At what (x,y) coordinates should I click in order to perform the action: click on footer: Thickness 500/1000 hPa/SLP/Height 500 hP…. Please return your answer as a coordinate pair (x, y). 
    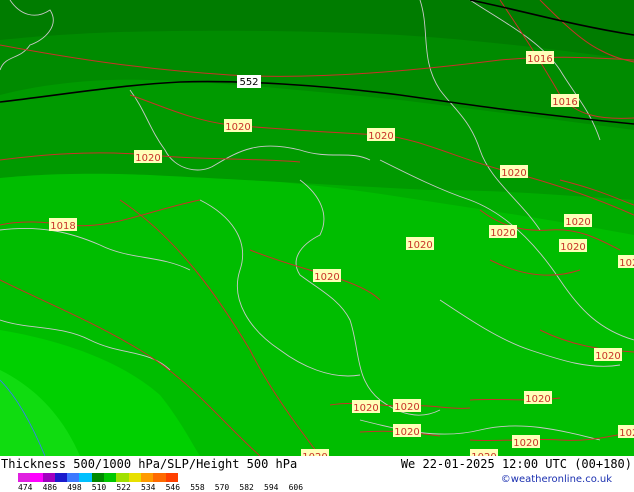
    Looking at the image, I should click on (317, 474).